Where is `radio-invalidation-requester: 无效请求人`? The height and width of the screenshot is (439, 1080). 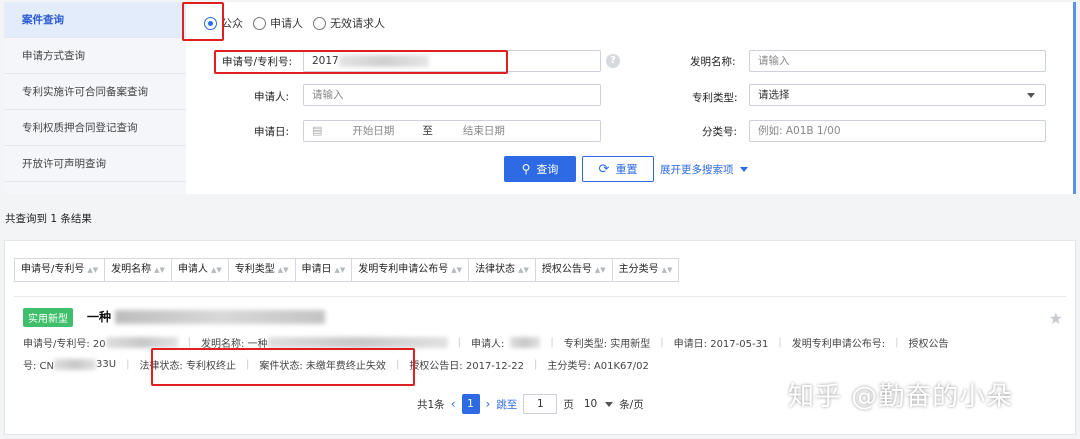 radio-invalidation-requester: 无效请求人 is located at coordinates (349, 23).